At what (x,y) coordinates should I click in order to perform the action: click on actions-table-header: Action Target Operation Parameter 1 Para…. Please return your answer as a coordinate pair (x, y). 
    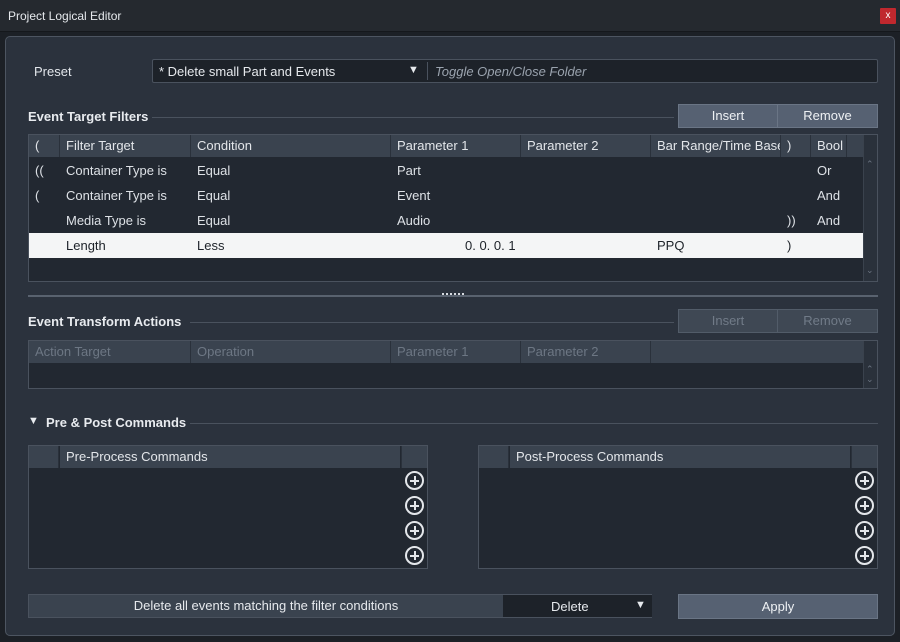
    Looking at the image, I should click on (446, 352).